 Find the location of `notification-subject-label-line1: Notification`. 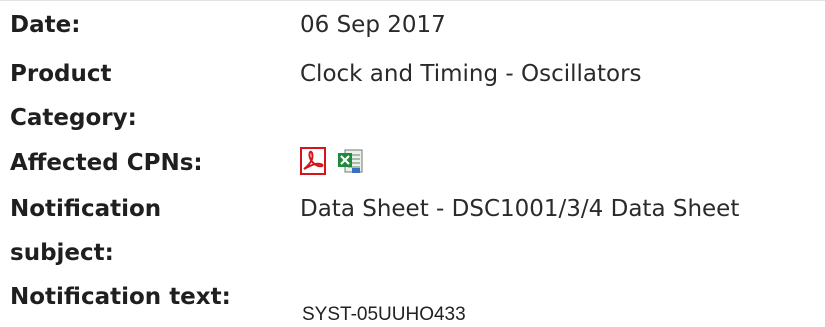

notification-subject-label-line1: Notification is located at coordinates (86, 209).